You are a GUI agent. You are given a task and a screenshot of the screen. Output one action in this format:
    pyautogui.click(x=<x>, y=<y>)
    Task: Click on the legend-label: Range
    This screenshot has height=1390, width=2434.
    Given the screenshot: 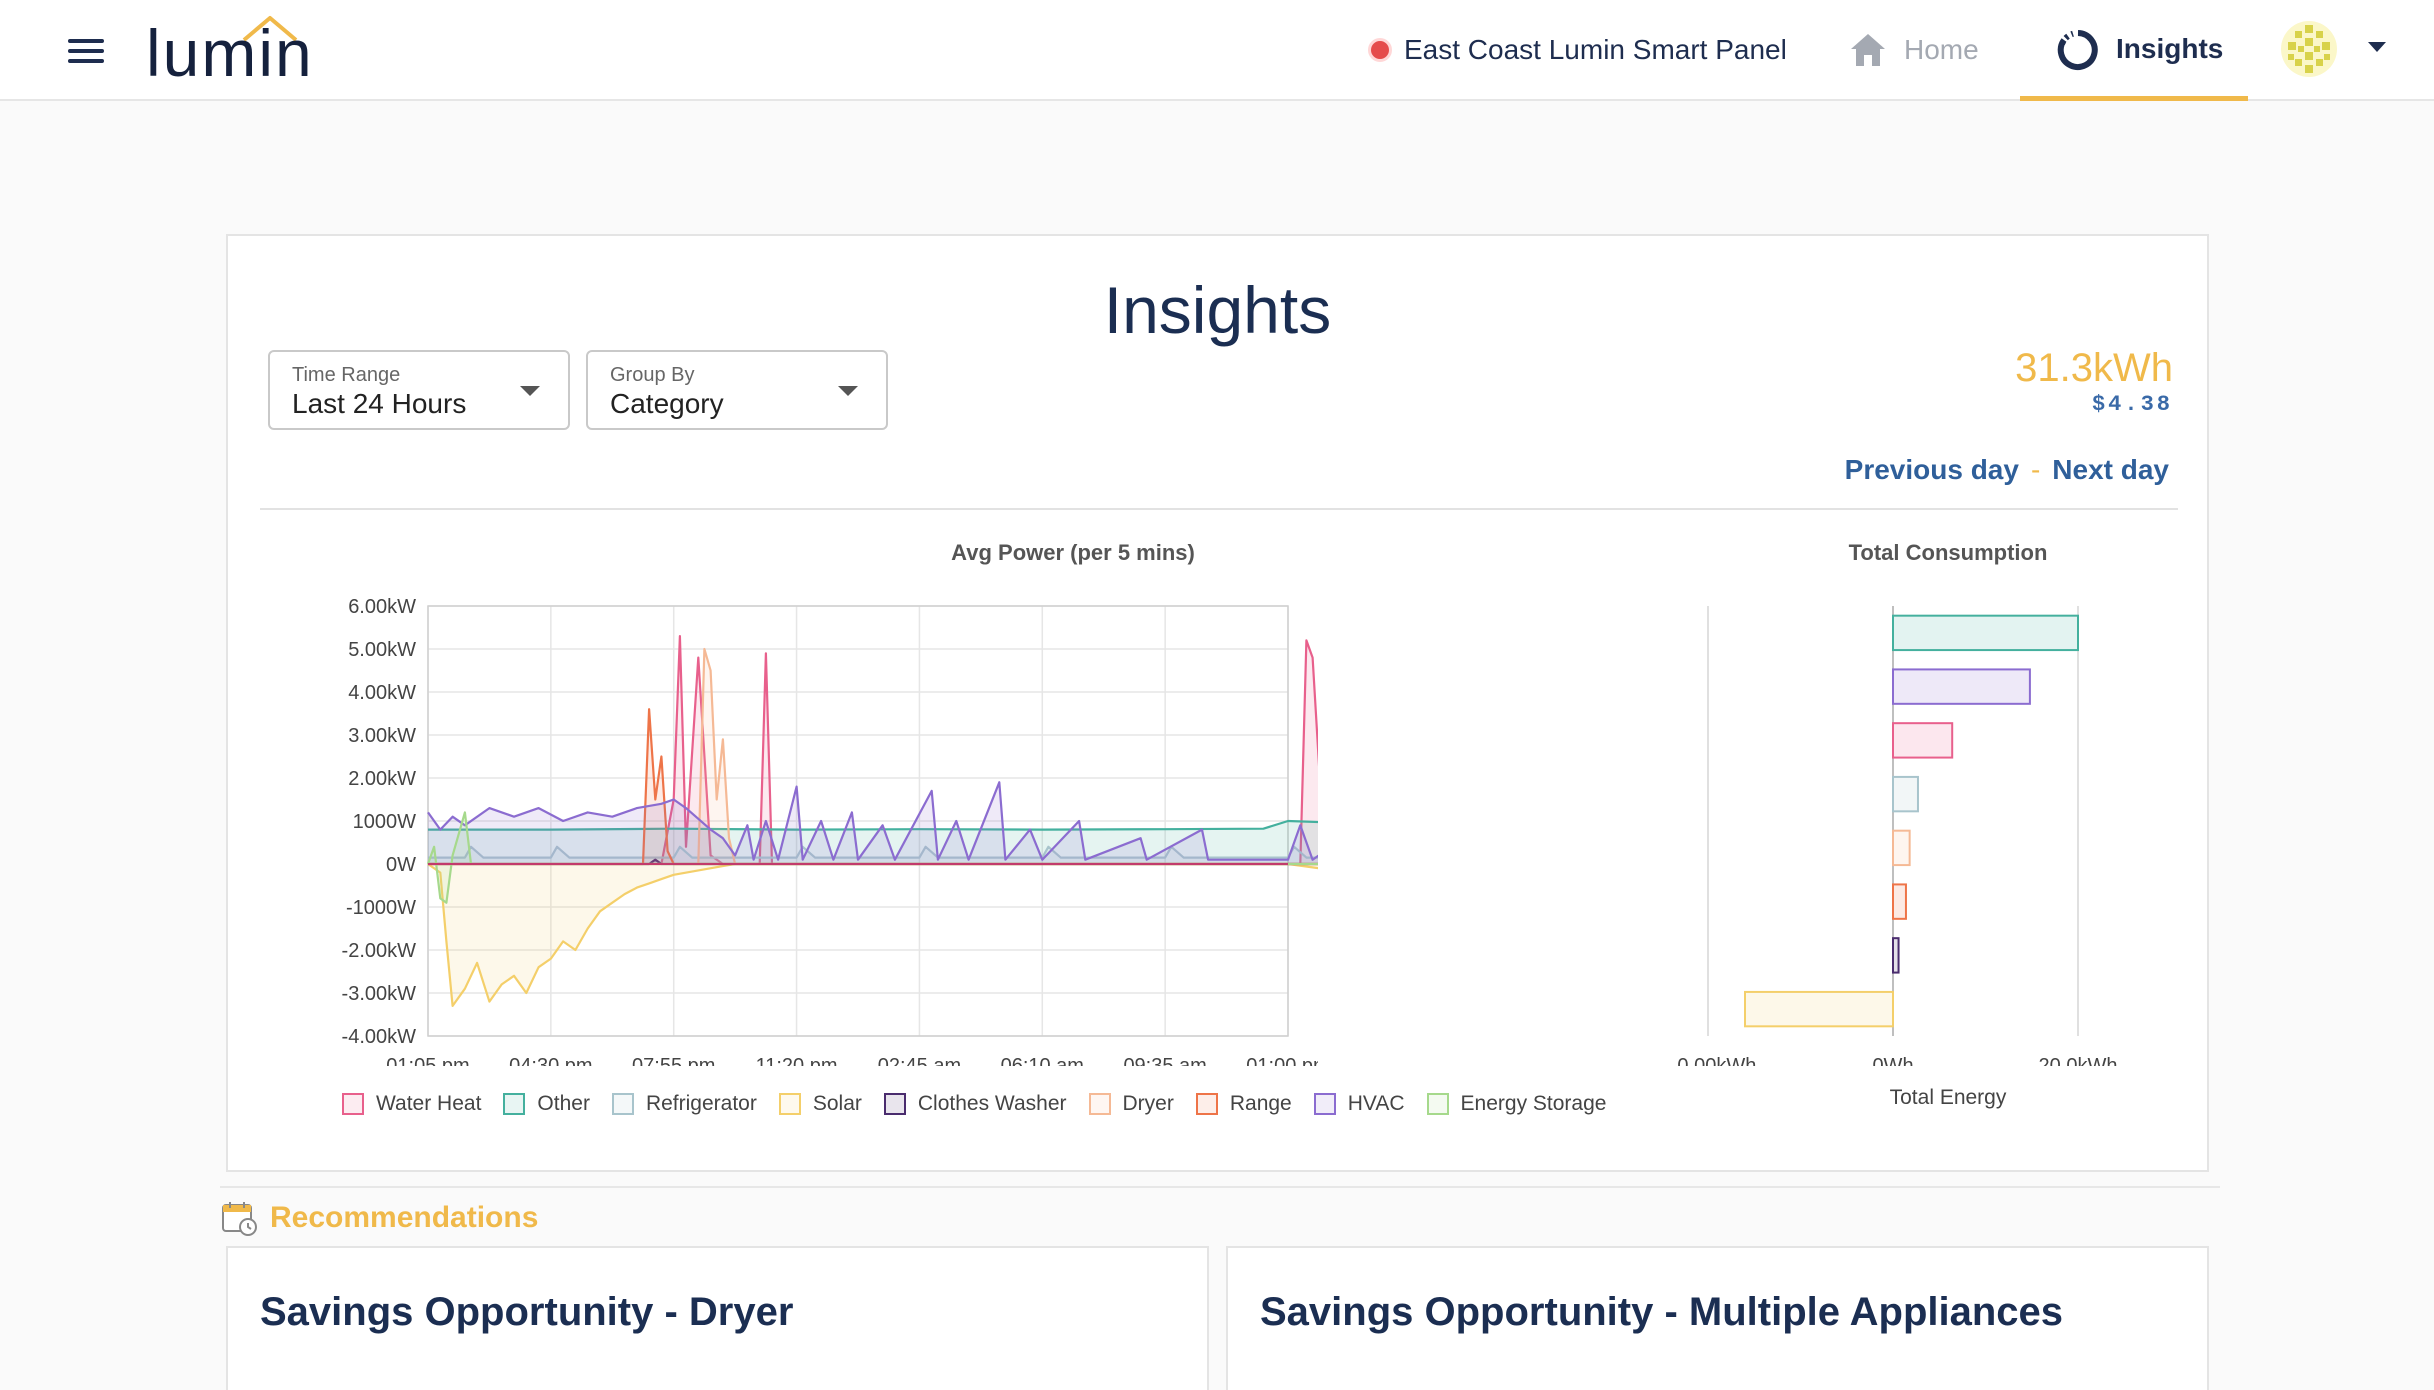 What is the action you would take?
    pyautogui.click(x=1260, y=1103)
    